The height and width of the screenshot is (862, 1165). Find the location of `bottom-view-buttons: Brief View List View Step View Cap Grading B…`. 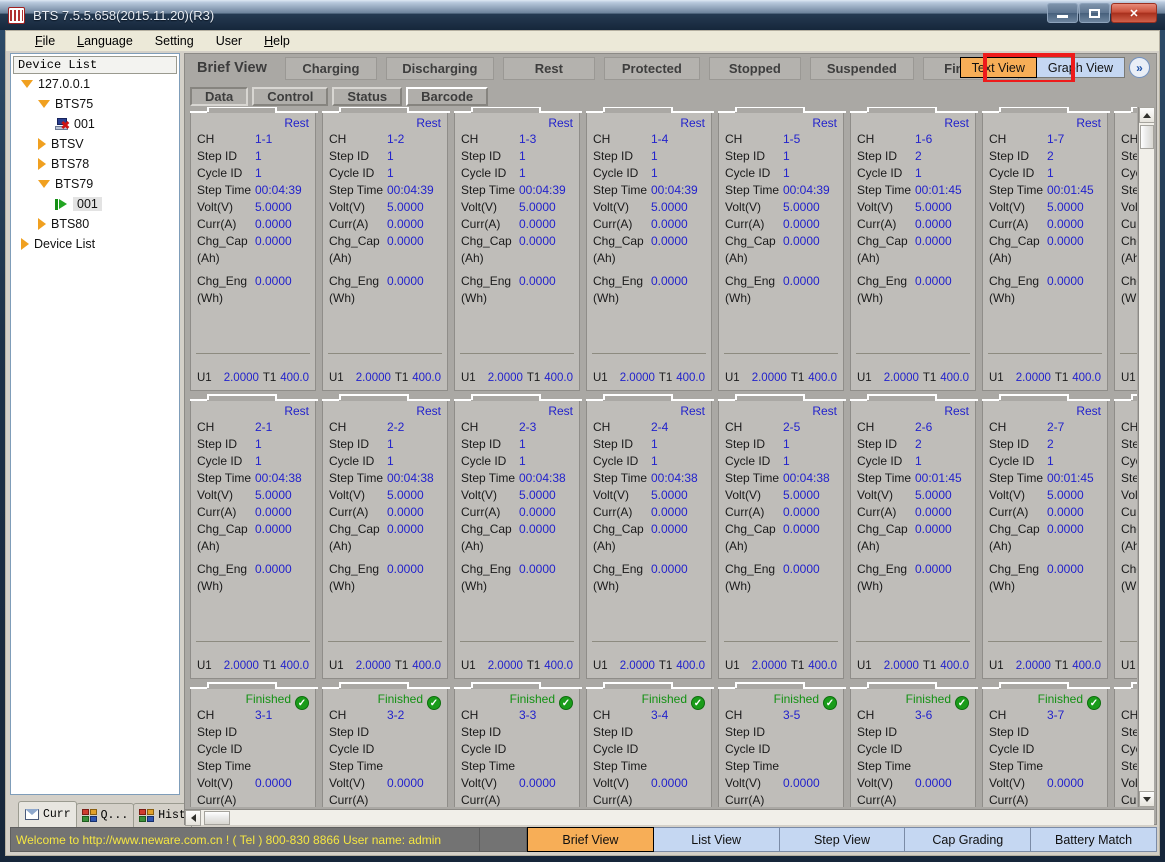

bottom-view-buttons: Brief View List View Step View Cap Grading B… is located at coordinates (842, 839).